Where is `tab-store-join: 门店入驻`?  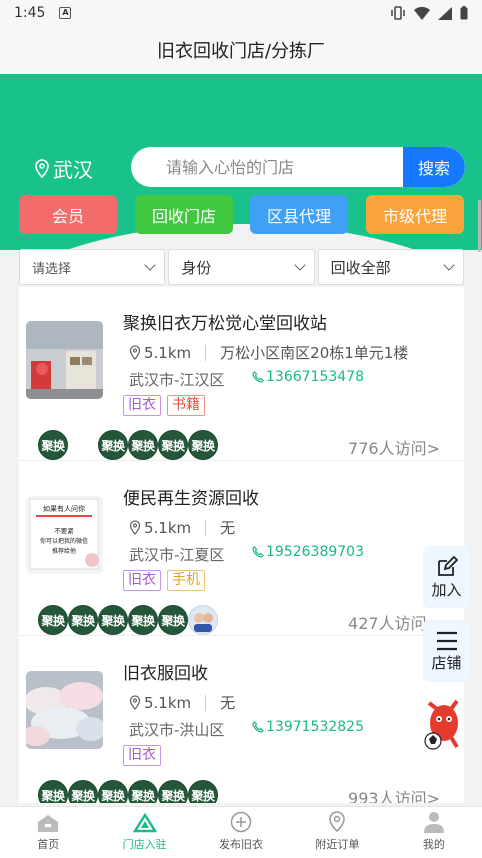
tab-store-join: 门店入驻 is located at coordinates (144, 832).